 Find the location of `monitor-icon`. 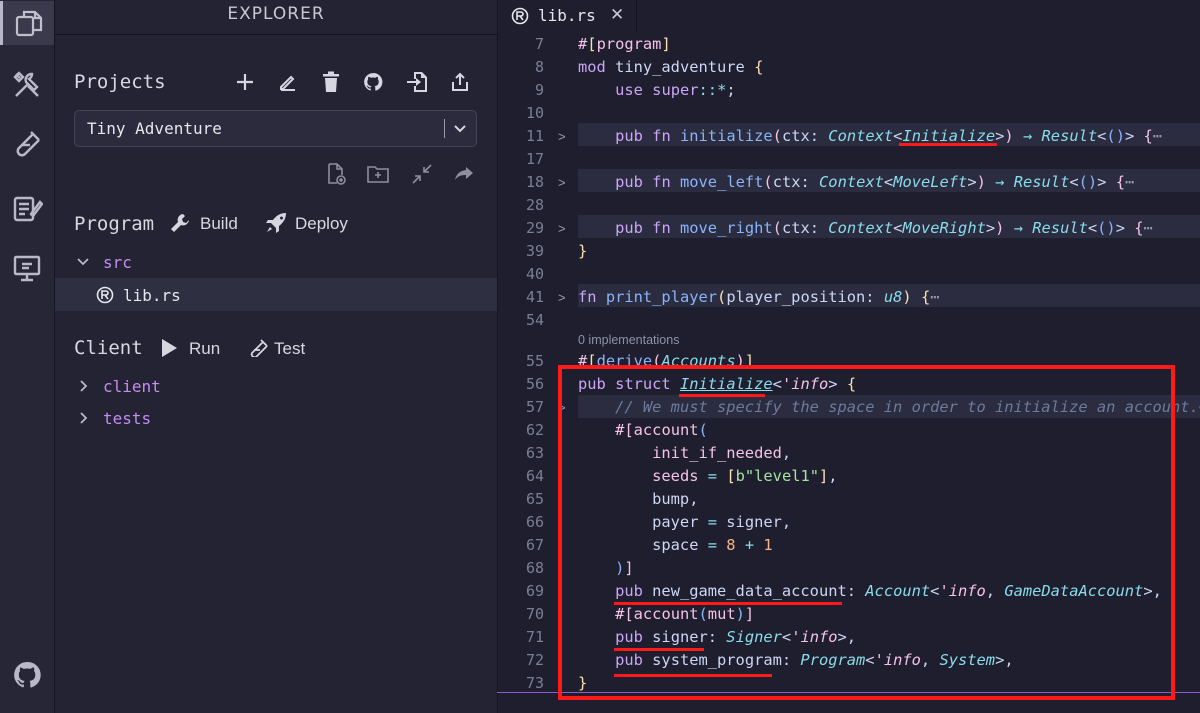

monitor-icon is located at coordinates (27, 268).